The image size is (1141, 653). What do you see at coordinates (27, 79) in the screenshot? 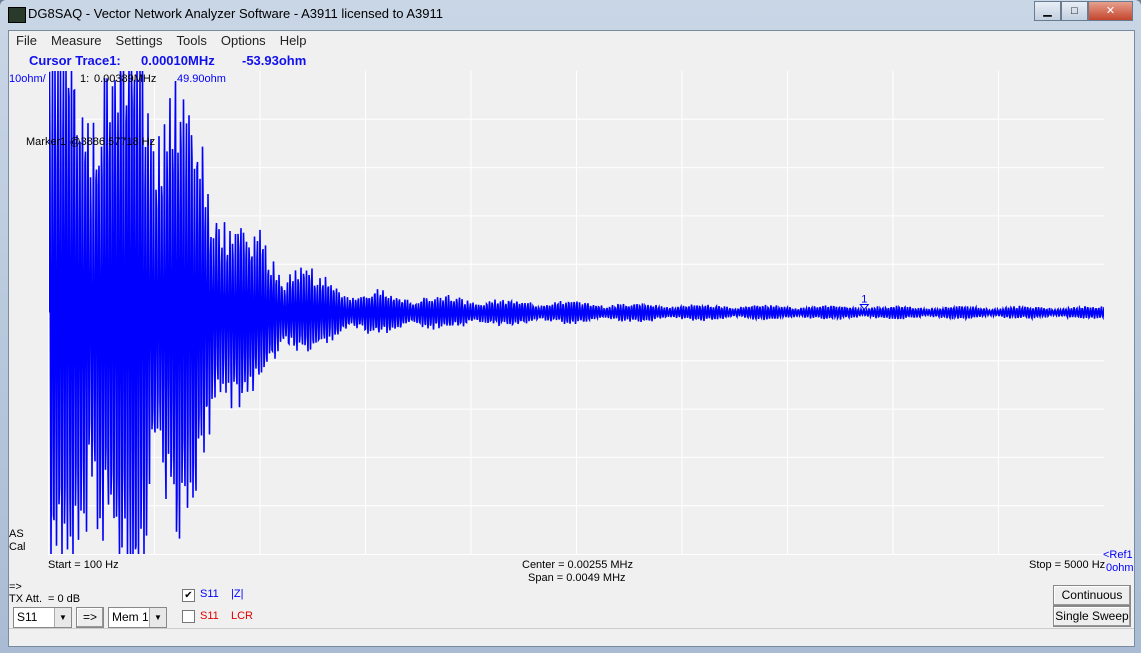
I see `scale-label: 10ohm/` at bounding box center [27, 79].